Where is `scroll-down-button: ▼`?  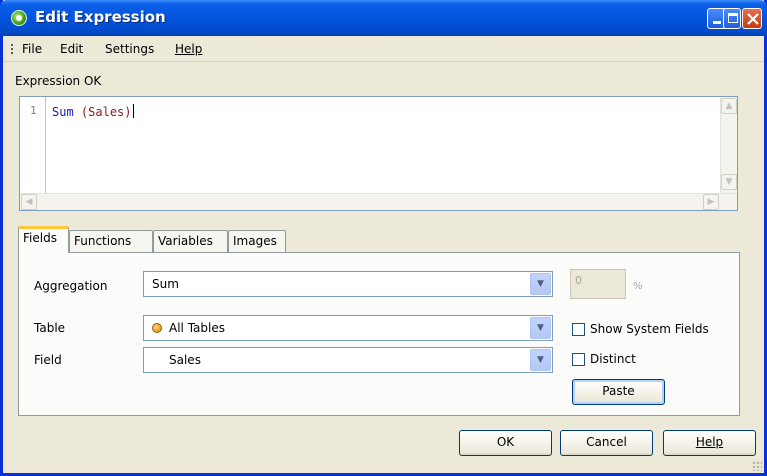
scroll-down-button: ▼ is located at coordinates (729, 182).